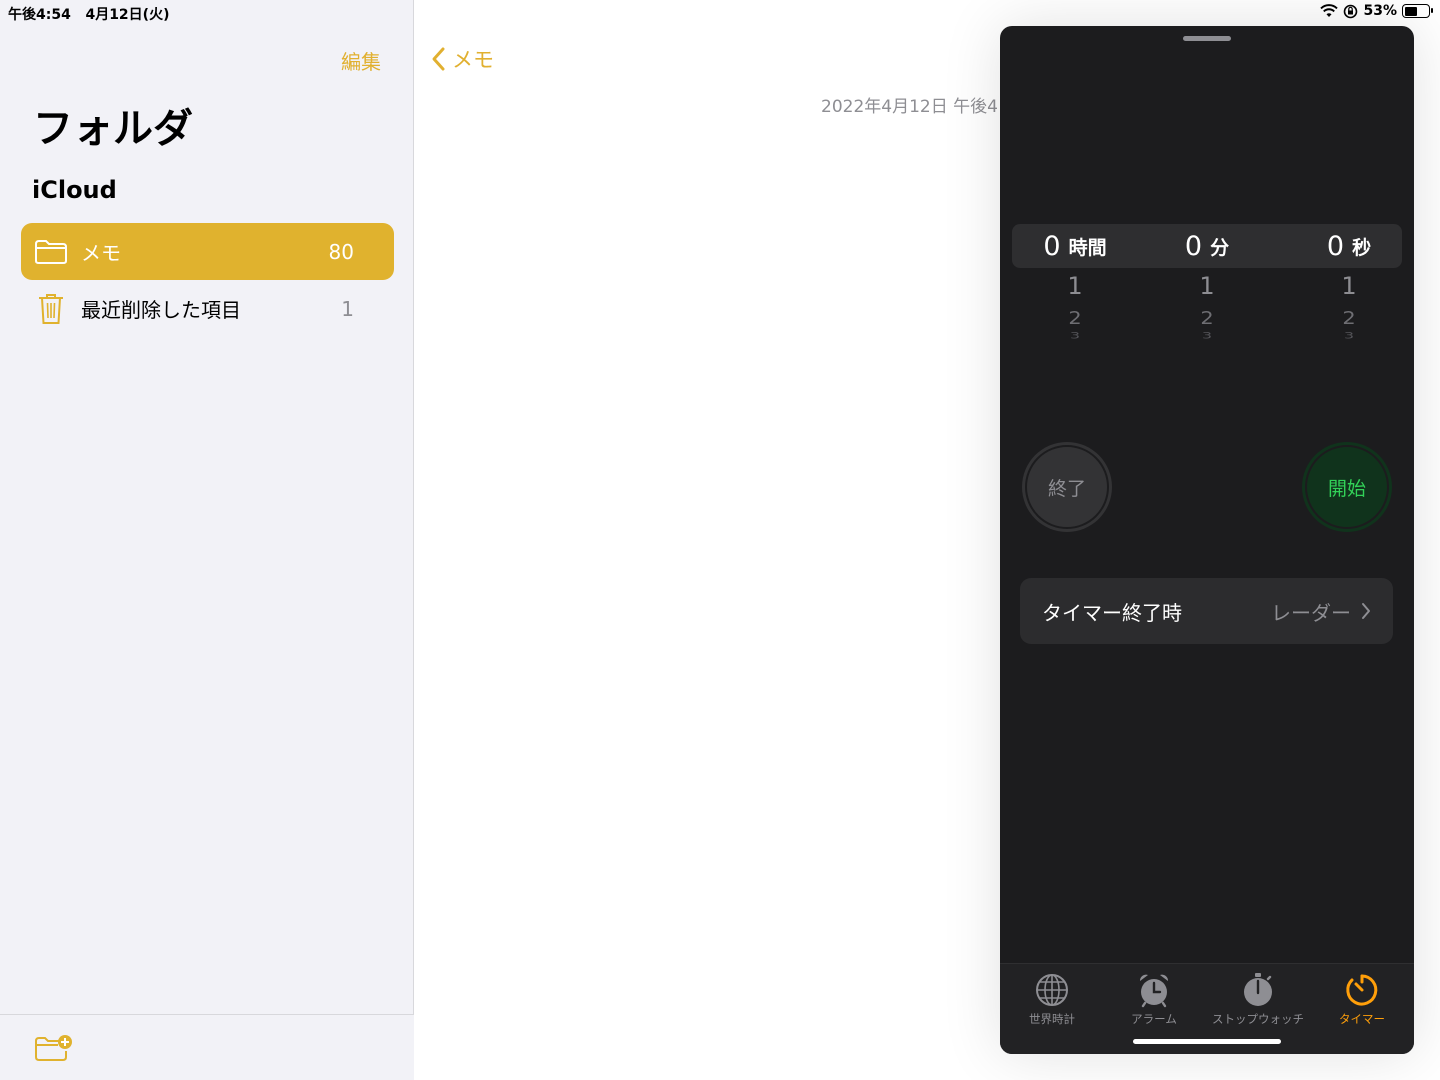 The width and height of the screenshot is (1440, 1080). Describe the element at coordinates (1351, 11) in the screenshot. I see `orientation-lock-icon` at that location.